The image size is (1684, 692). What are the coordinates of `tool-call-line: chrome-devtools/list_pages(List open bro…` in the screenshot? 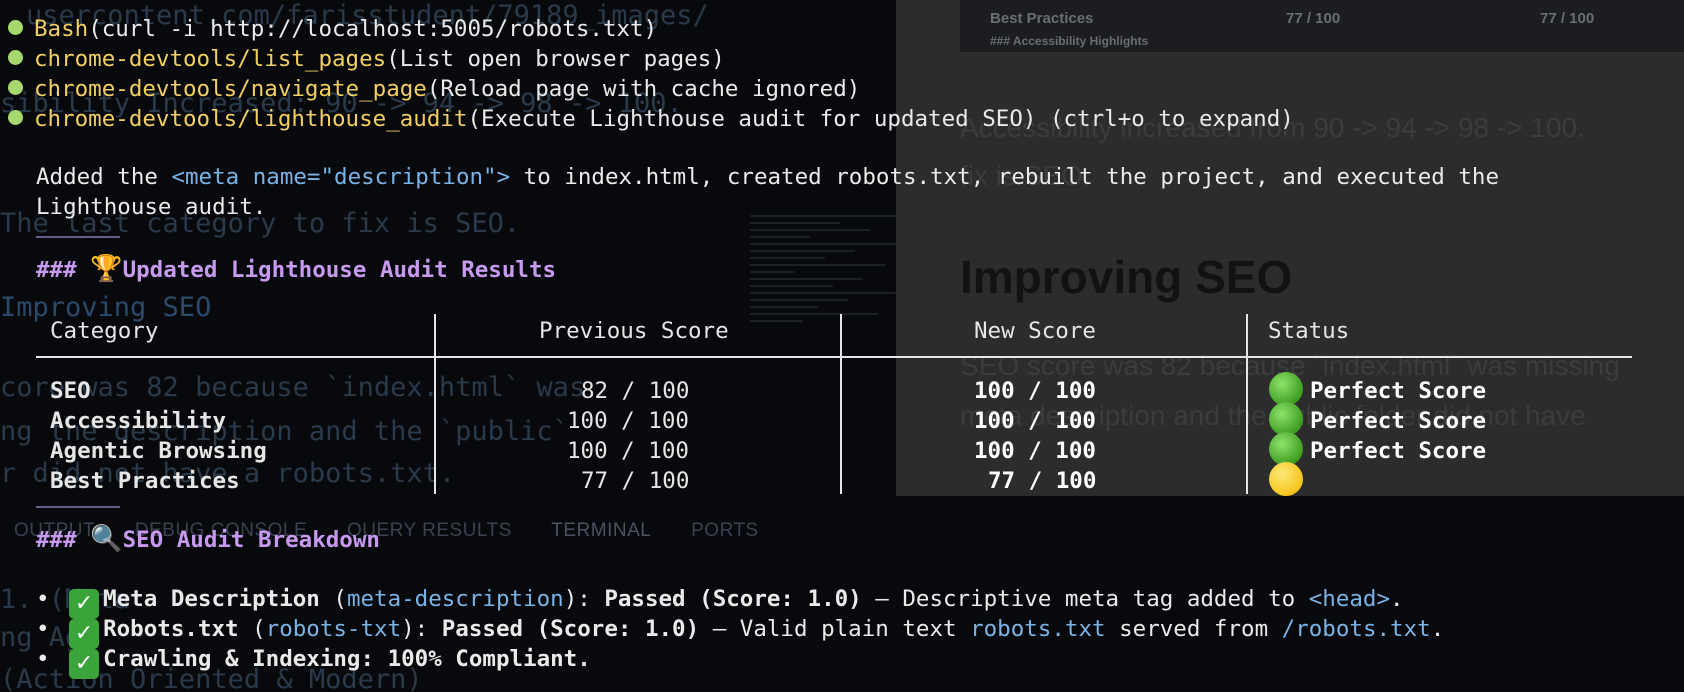 It's located at (366, 59).